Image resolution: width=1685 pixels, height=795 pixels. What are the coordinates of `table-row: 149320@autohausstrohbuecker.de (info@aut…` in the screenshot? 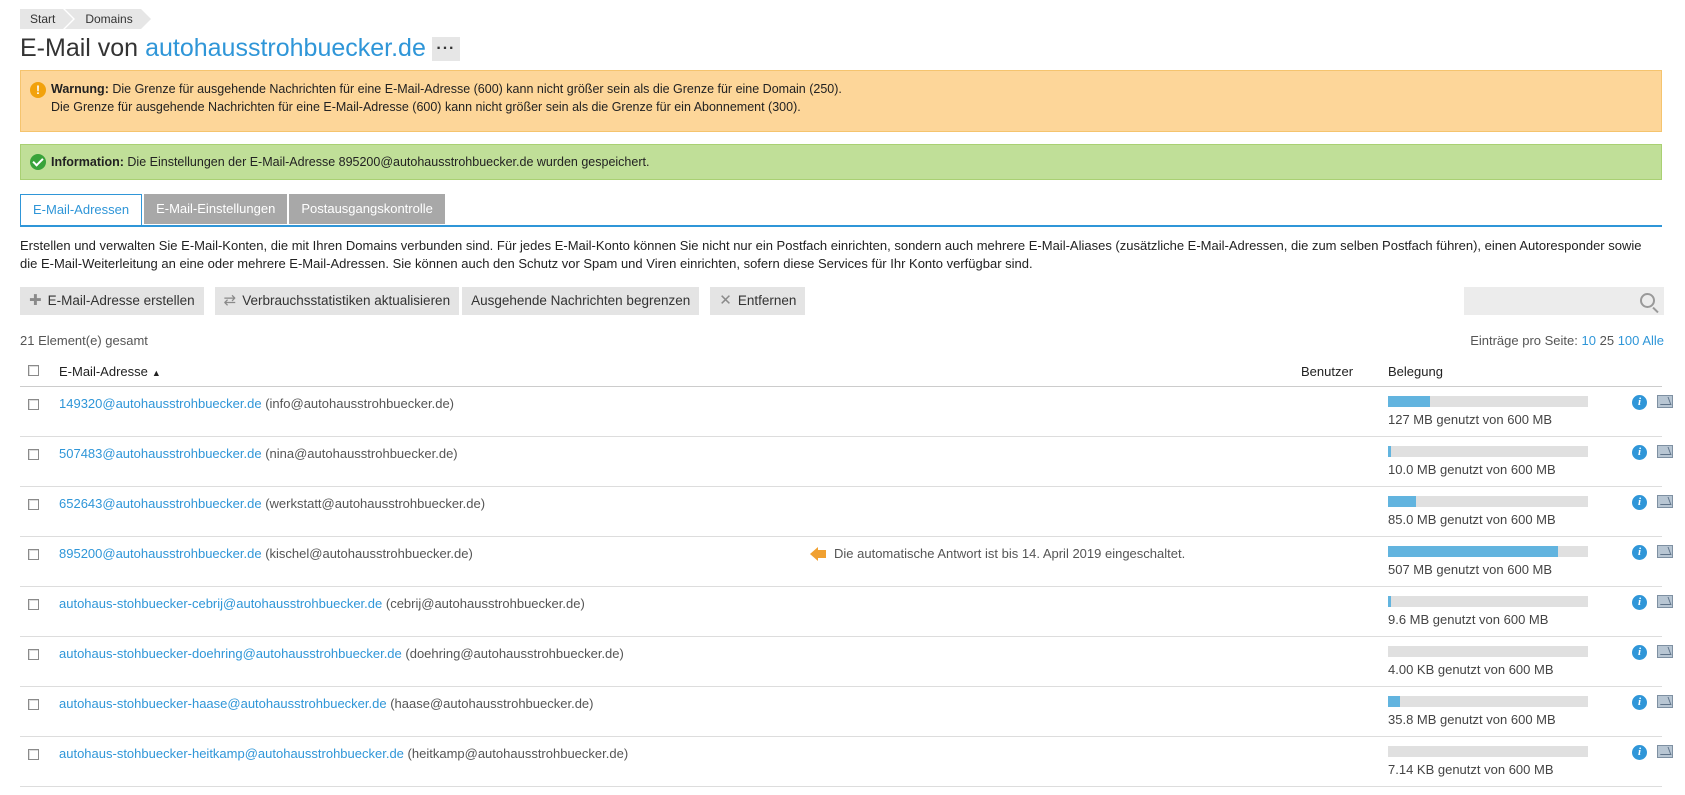 It's located at (846, 412).